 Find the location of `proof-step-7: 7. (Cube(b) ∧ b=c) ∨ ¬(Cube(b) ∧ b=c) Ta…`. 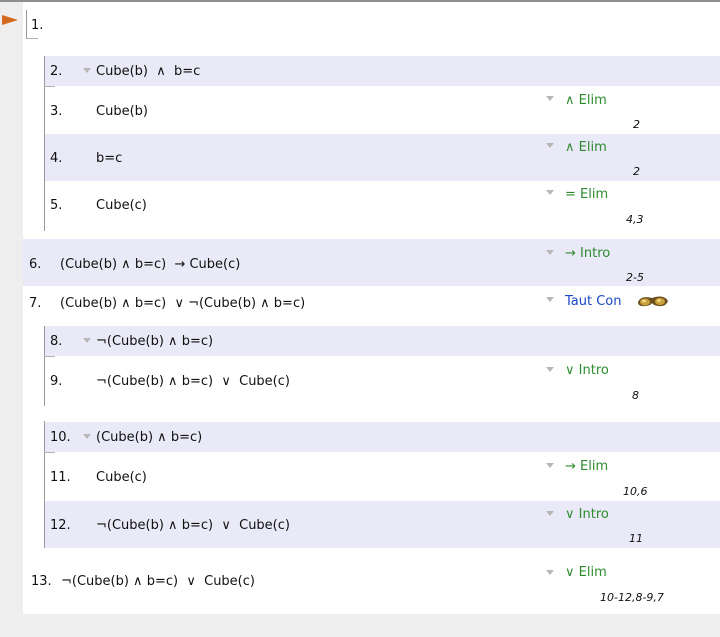

proof-step-7: 7. (Cube(b) ∧ b=c) ∨ ¬(Cube(b) ∧ b=c) Ta… is located at coordinates (371, 303).